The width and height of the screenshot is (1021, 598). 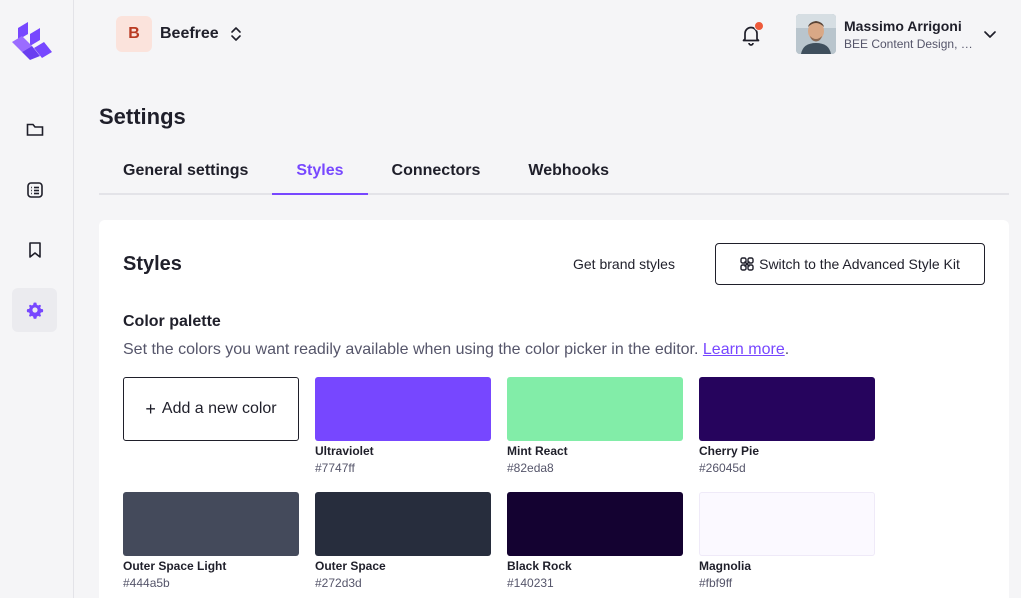 What do you see at coordinates (172, 321) in the screenshot?
I see `color-palette-title: Color palette` at bounding box center [172, 321].